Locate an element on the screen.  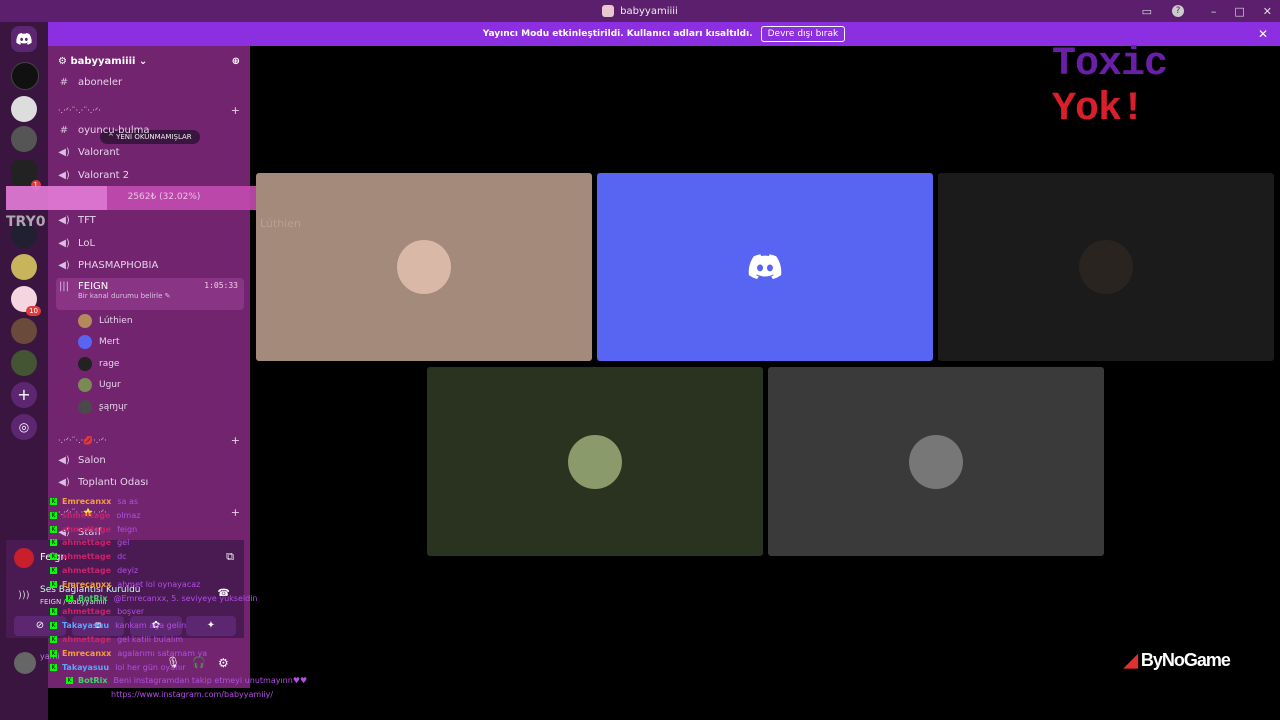
chat-message: Kshmettage olmaz is located at coordinates (95, 515).